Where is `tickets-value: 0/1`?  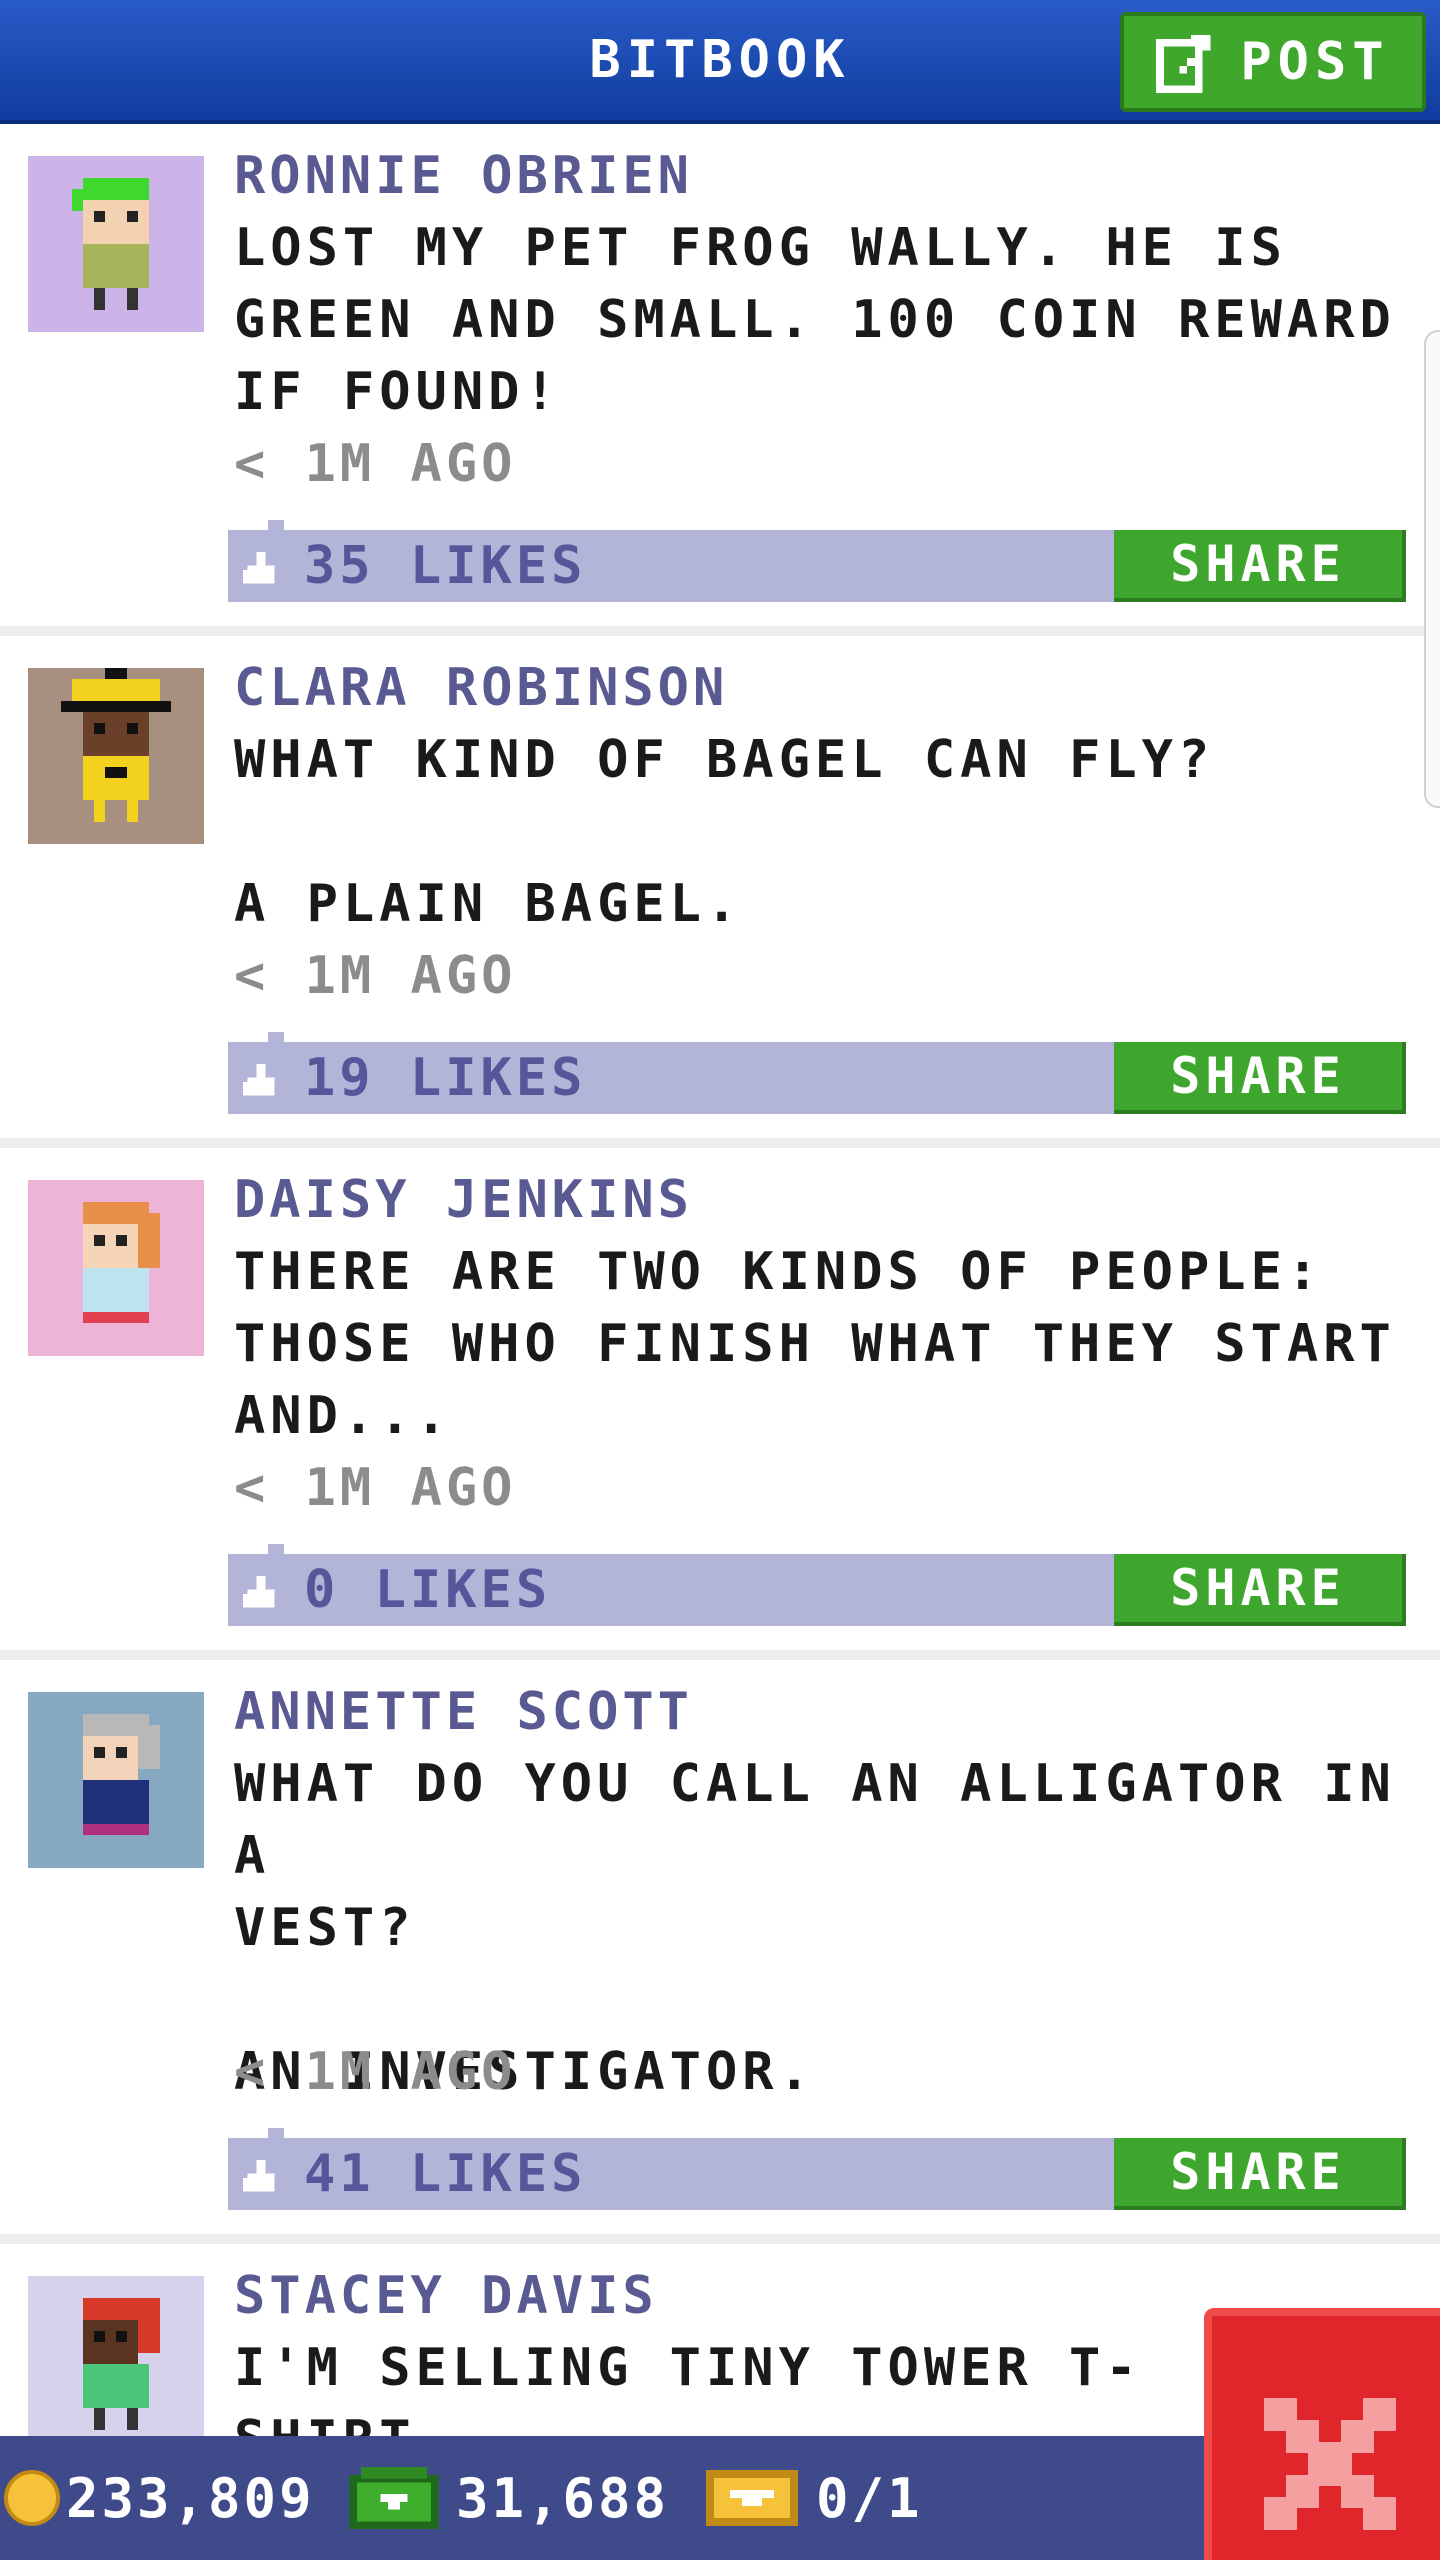
tickets-value: 0/1 is located at coordinates (869, 2498).